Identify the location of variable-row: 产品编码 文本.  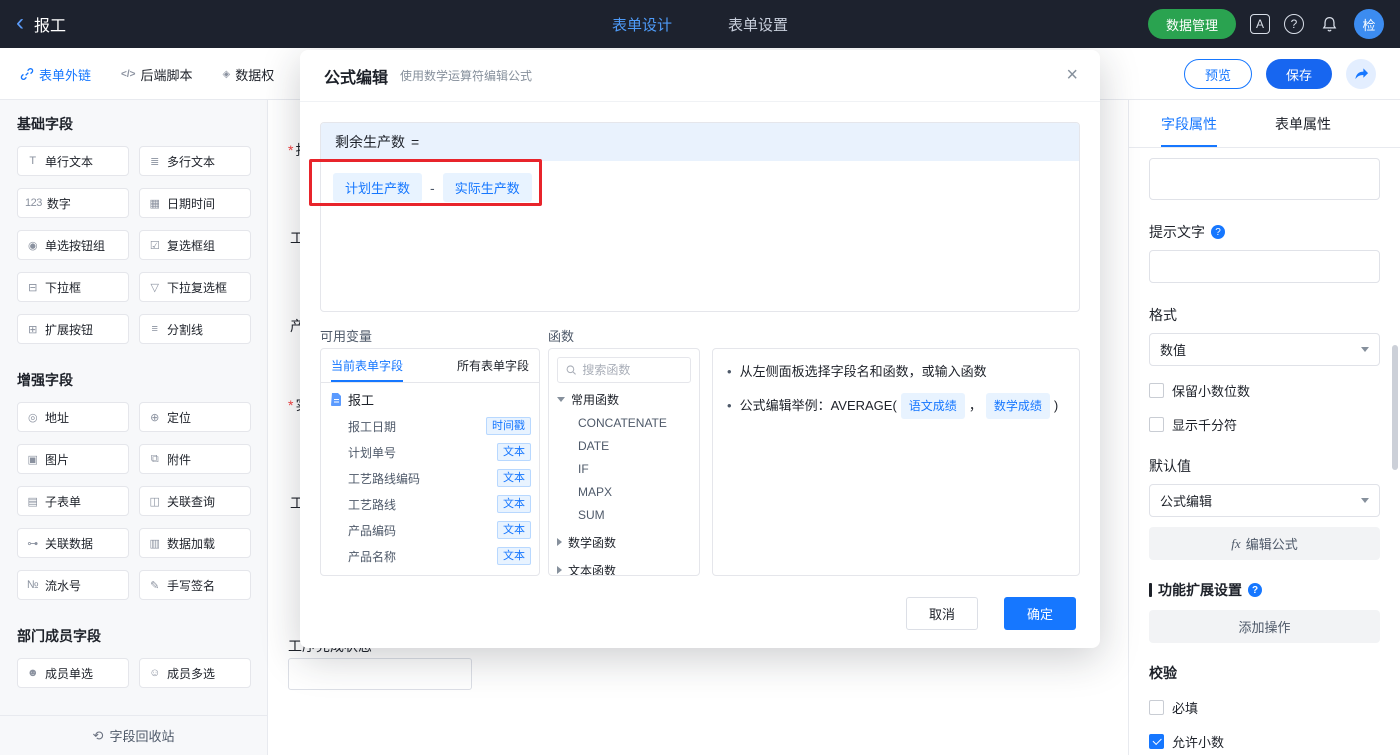
(430, 530).